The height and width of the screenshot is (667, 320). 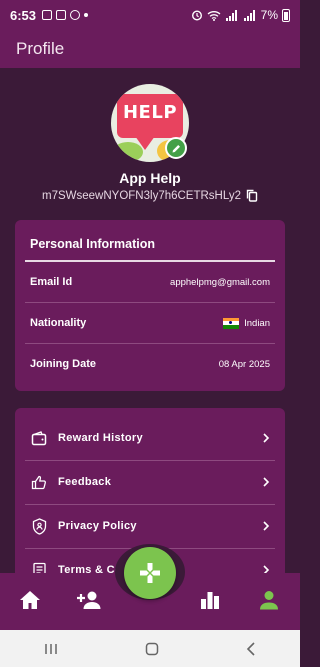 What do you see at coordinates (58, 323) in the screenshot?
I see `nationality-label: Nationality` at bounding box center [58, 323].